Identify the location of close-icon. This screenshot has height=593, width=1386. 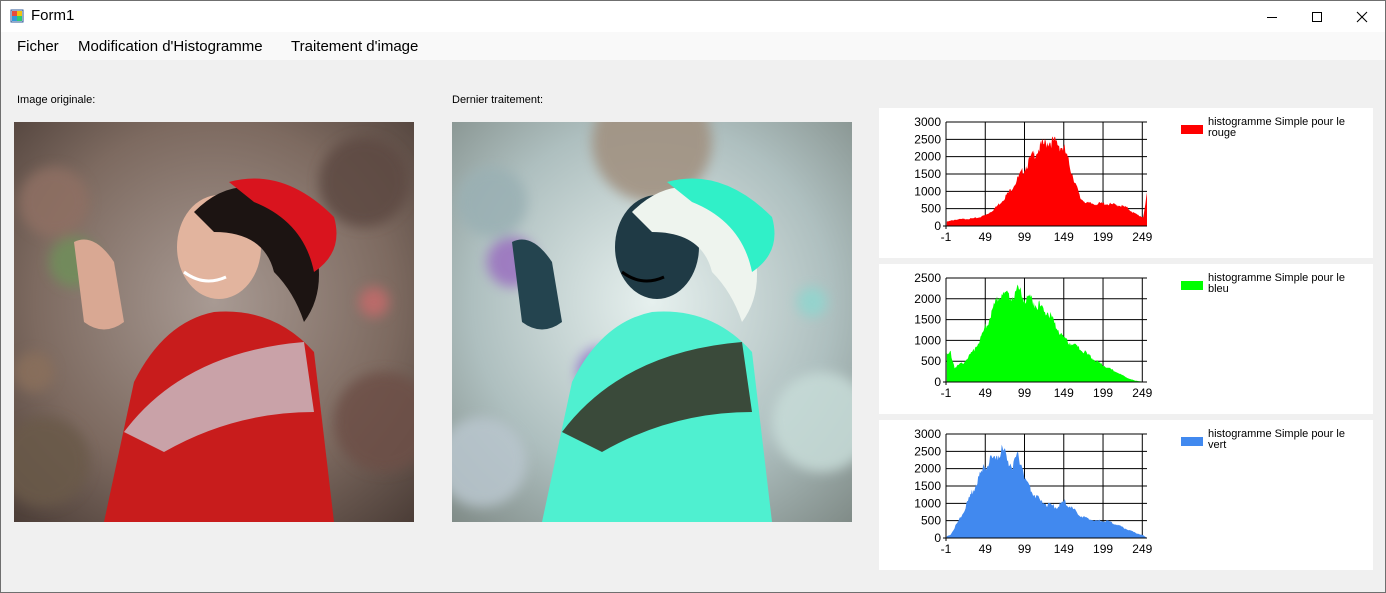
(1362, 16).